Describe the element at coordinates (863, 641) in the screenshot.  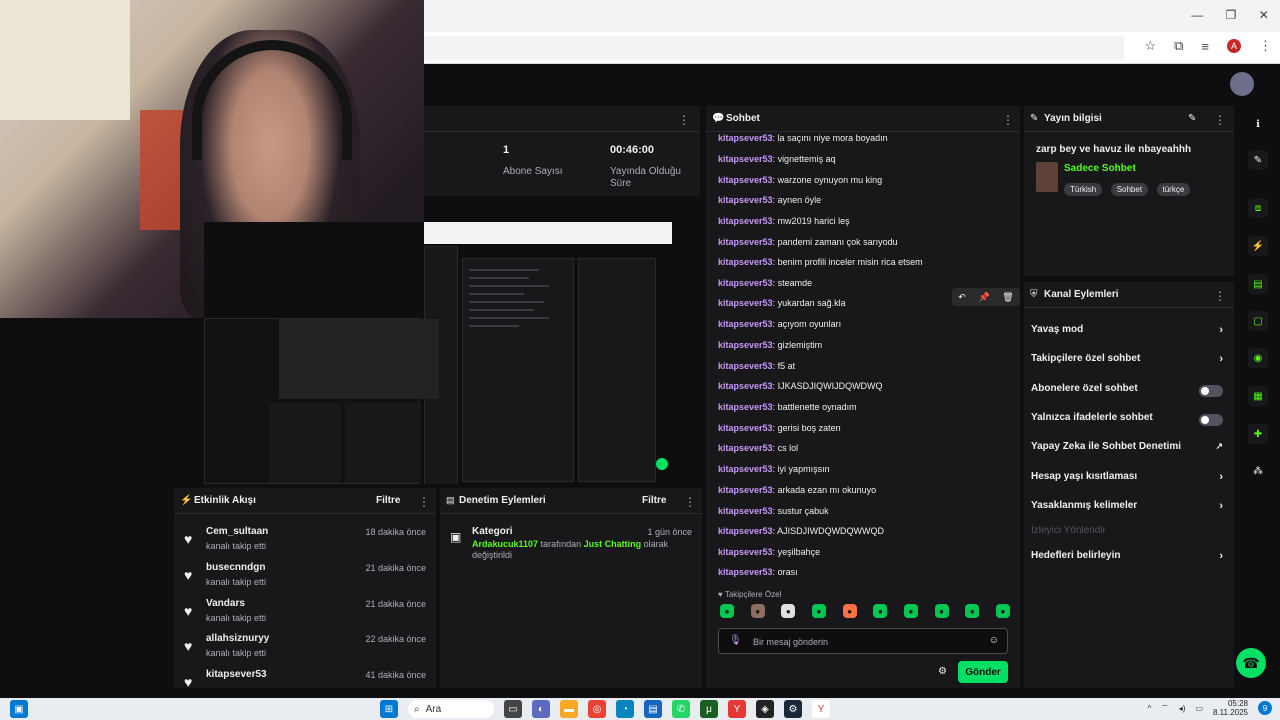
I see `chat-message-input: 🎙 Bir mesaj gönderin ☺` at that location.